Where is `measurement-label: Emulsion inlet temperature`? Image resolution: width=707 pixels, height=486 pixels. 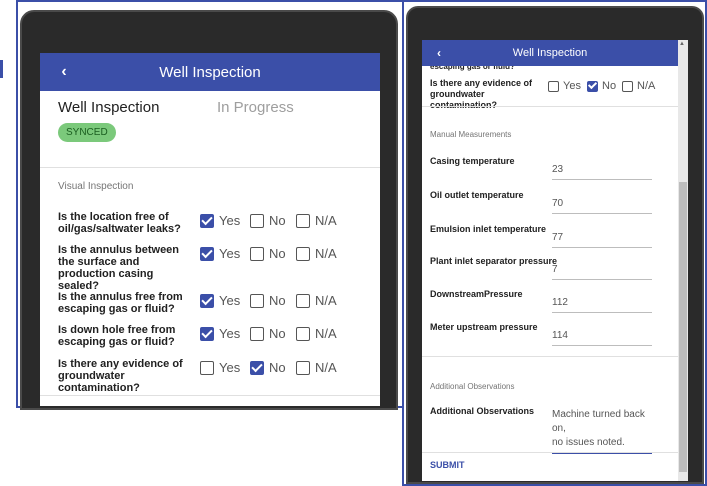
measurement-label: Emulsion inlet temperature is located at coordinates (488, 229).